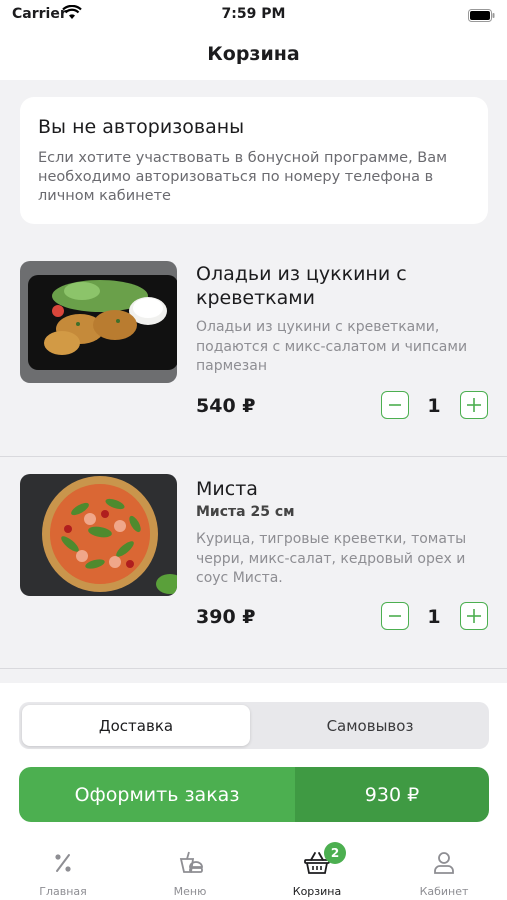  I want to click on page-title: Корзина, so click(253, 54).